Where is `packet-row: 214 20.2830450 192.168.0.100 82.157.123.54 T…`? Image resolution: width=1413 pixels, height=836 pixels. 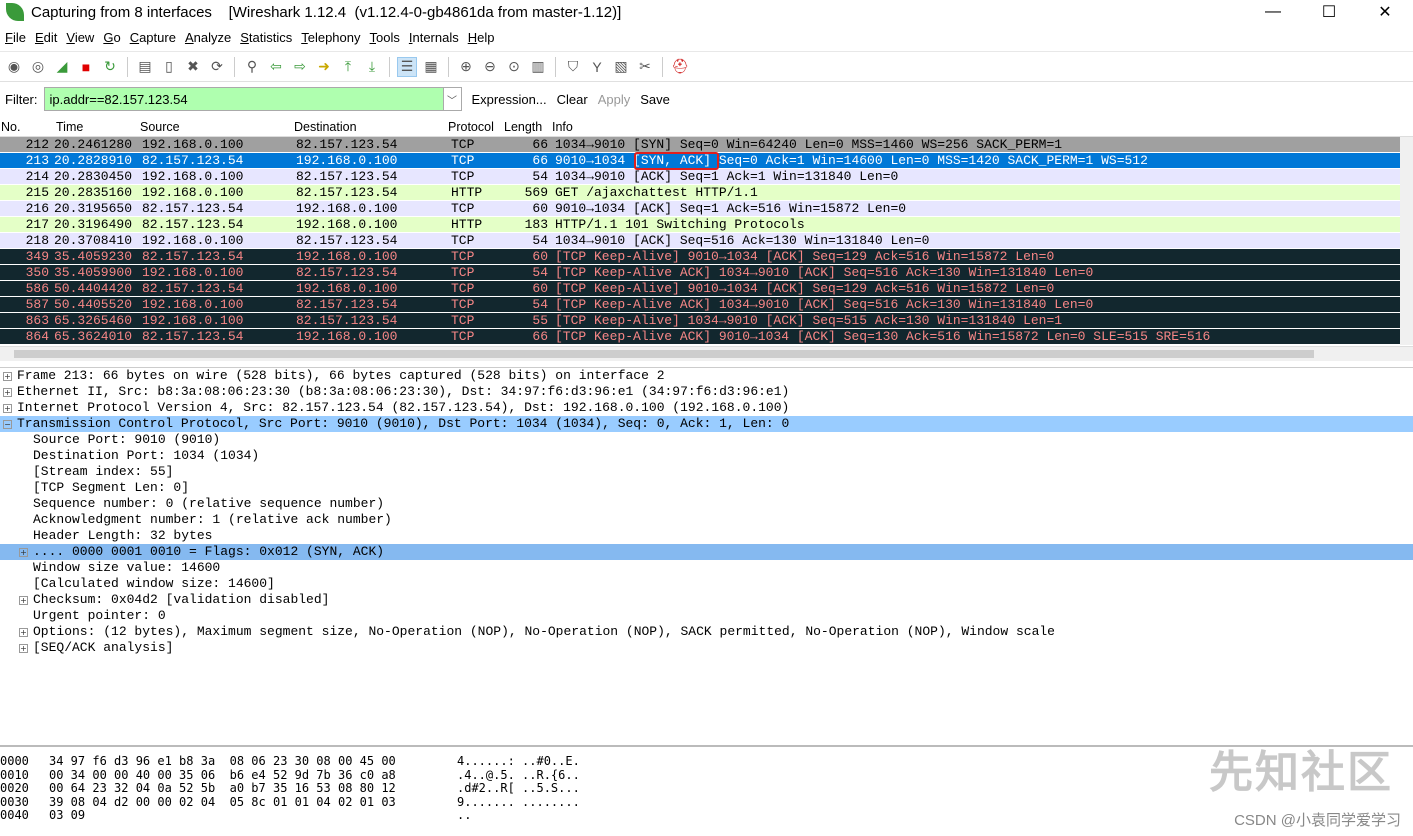
packet-row: 214 20.2830450 192.168.0.100 82.157.123.54 T… is located at coordinates (706, 177).